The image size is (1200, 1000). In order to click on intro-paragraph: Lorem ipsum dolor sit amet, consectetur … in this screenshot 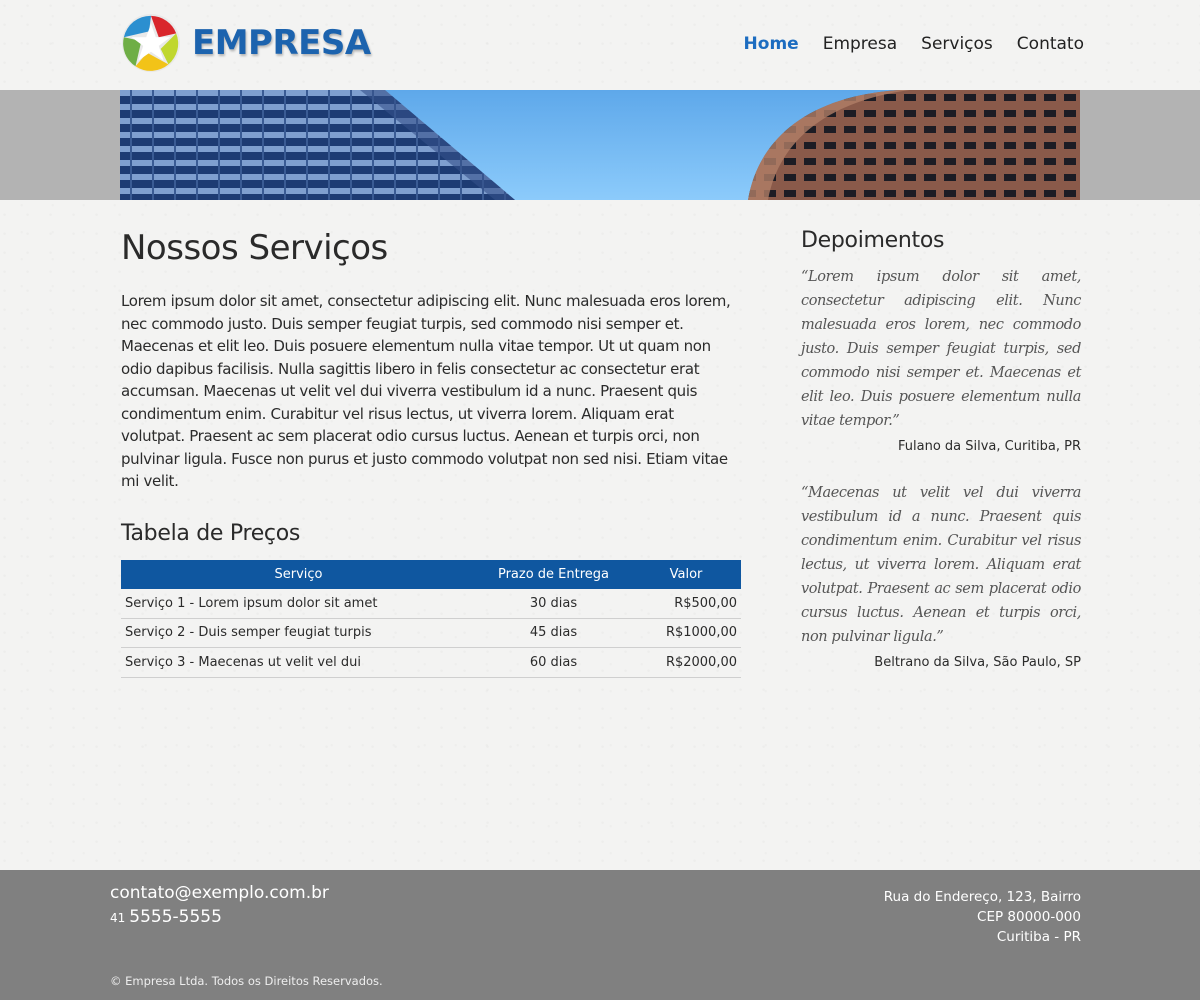, I will do `click(426, 391)`.